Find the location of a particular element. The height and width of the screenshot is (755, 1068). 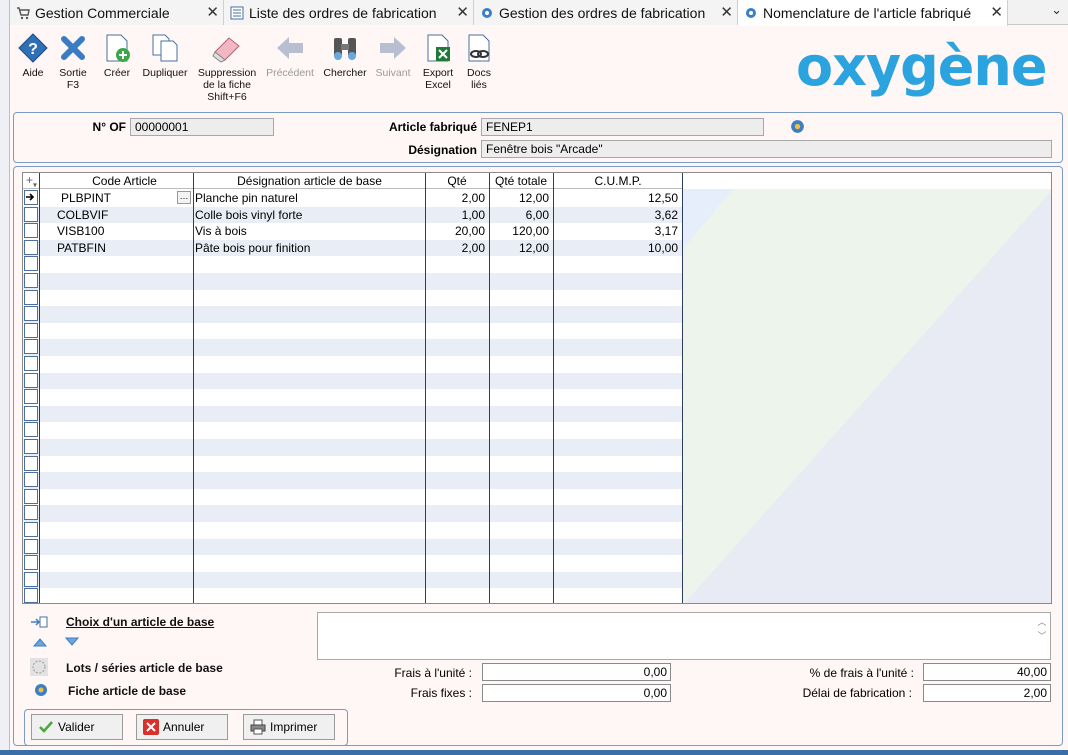

base-article-sheet-link: Fiche article de base is located at coordinates (127, 691).